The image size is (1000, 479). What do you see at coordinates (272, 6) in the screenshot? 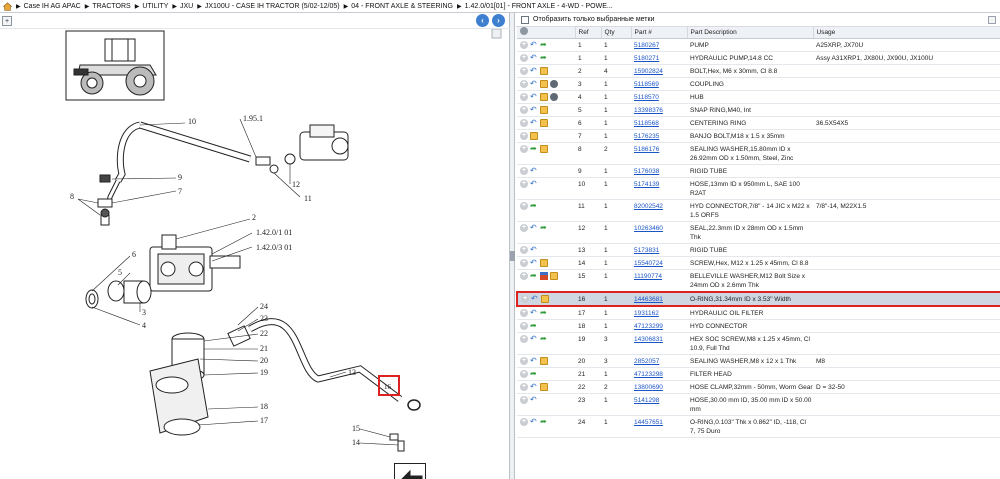
I see `breadcrumb-item: JX100U - CASE IH TRACTOR (5/02-12/05)` at bounding box center [272, 6].